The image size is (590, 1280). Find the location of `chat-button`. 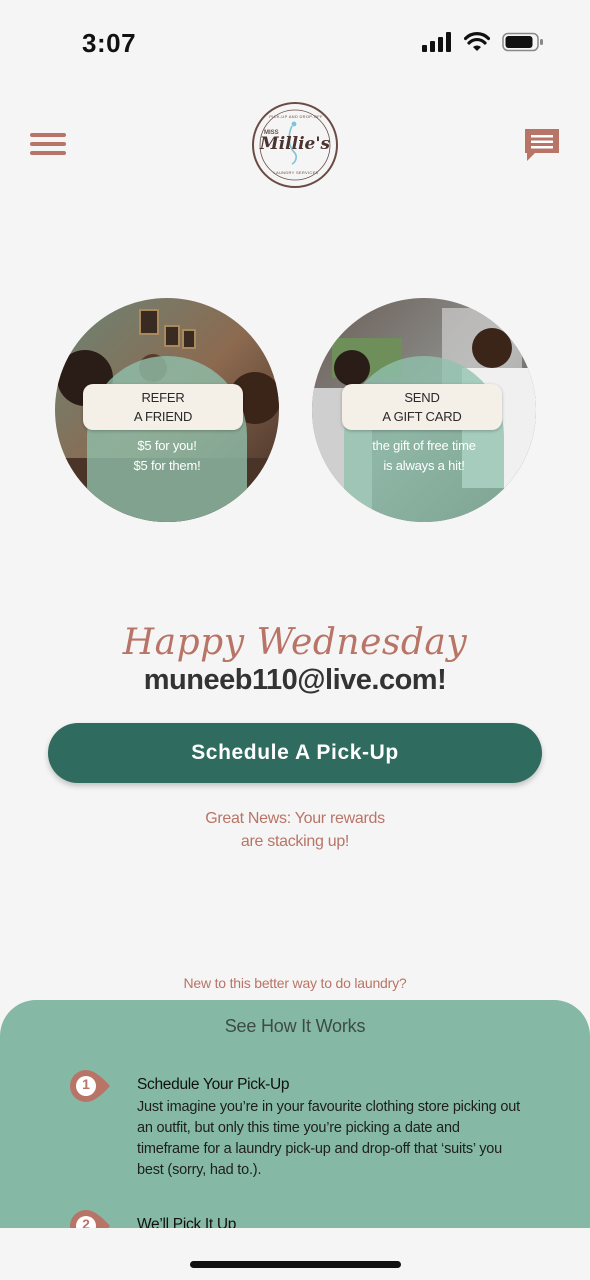

chat-button is located at coordinates (542, 145).